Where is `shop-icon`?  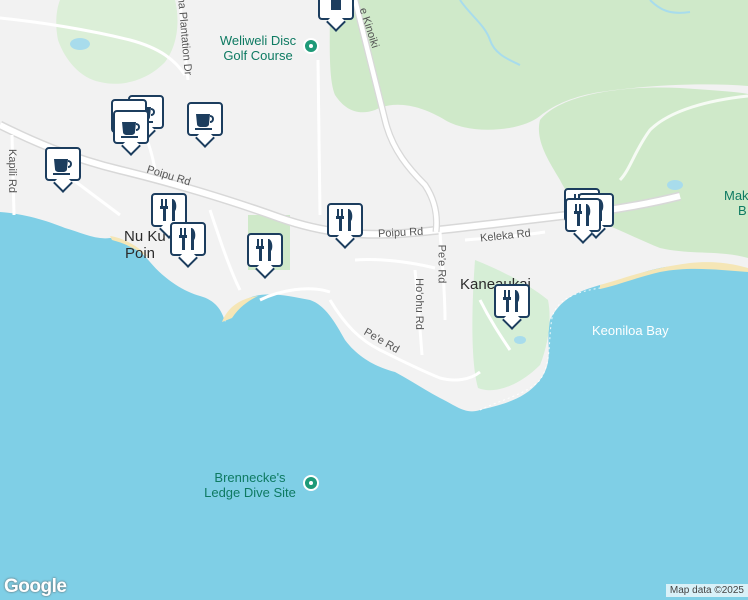
shop-icon is located at coordinates (336, 5).